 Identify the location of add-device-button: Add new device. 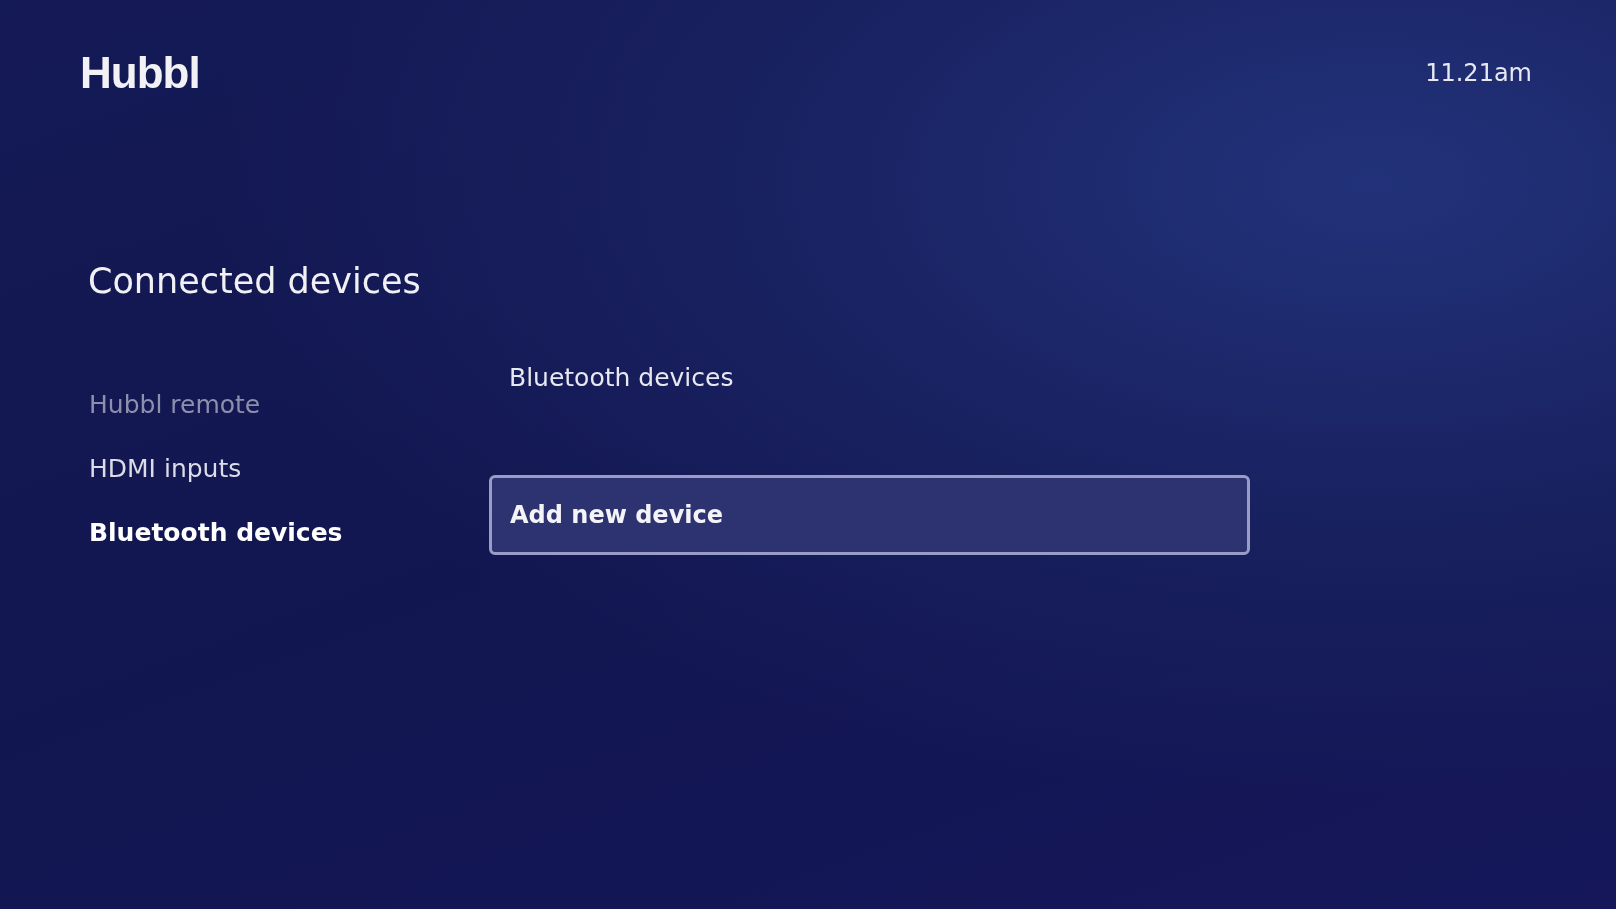
(869, 515).